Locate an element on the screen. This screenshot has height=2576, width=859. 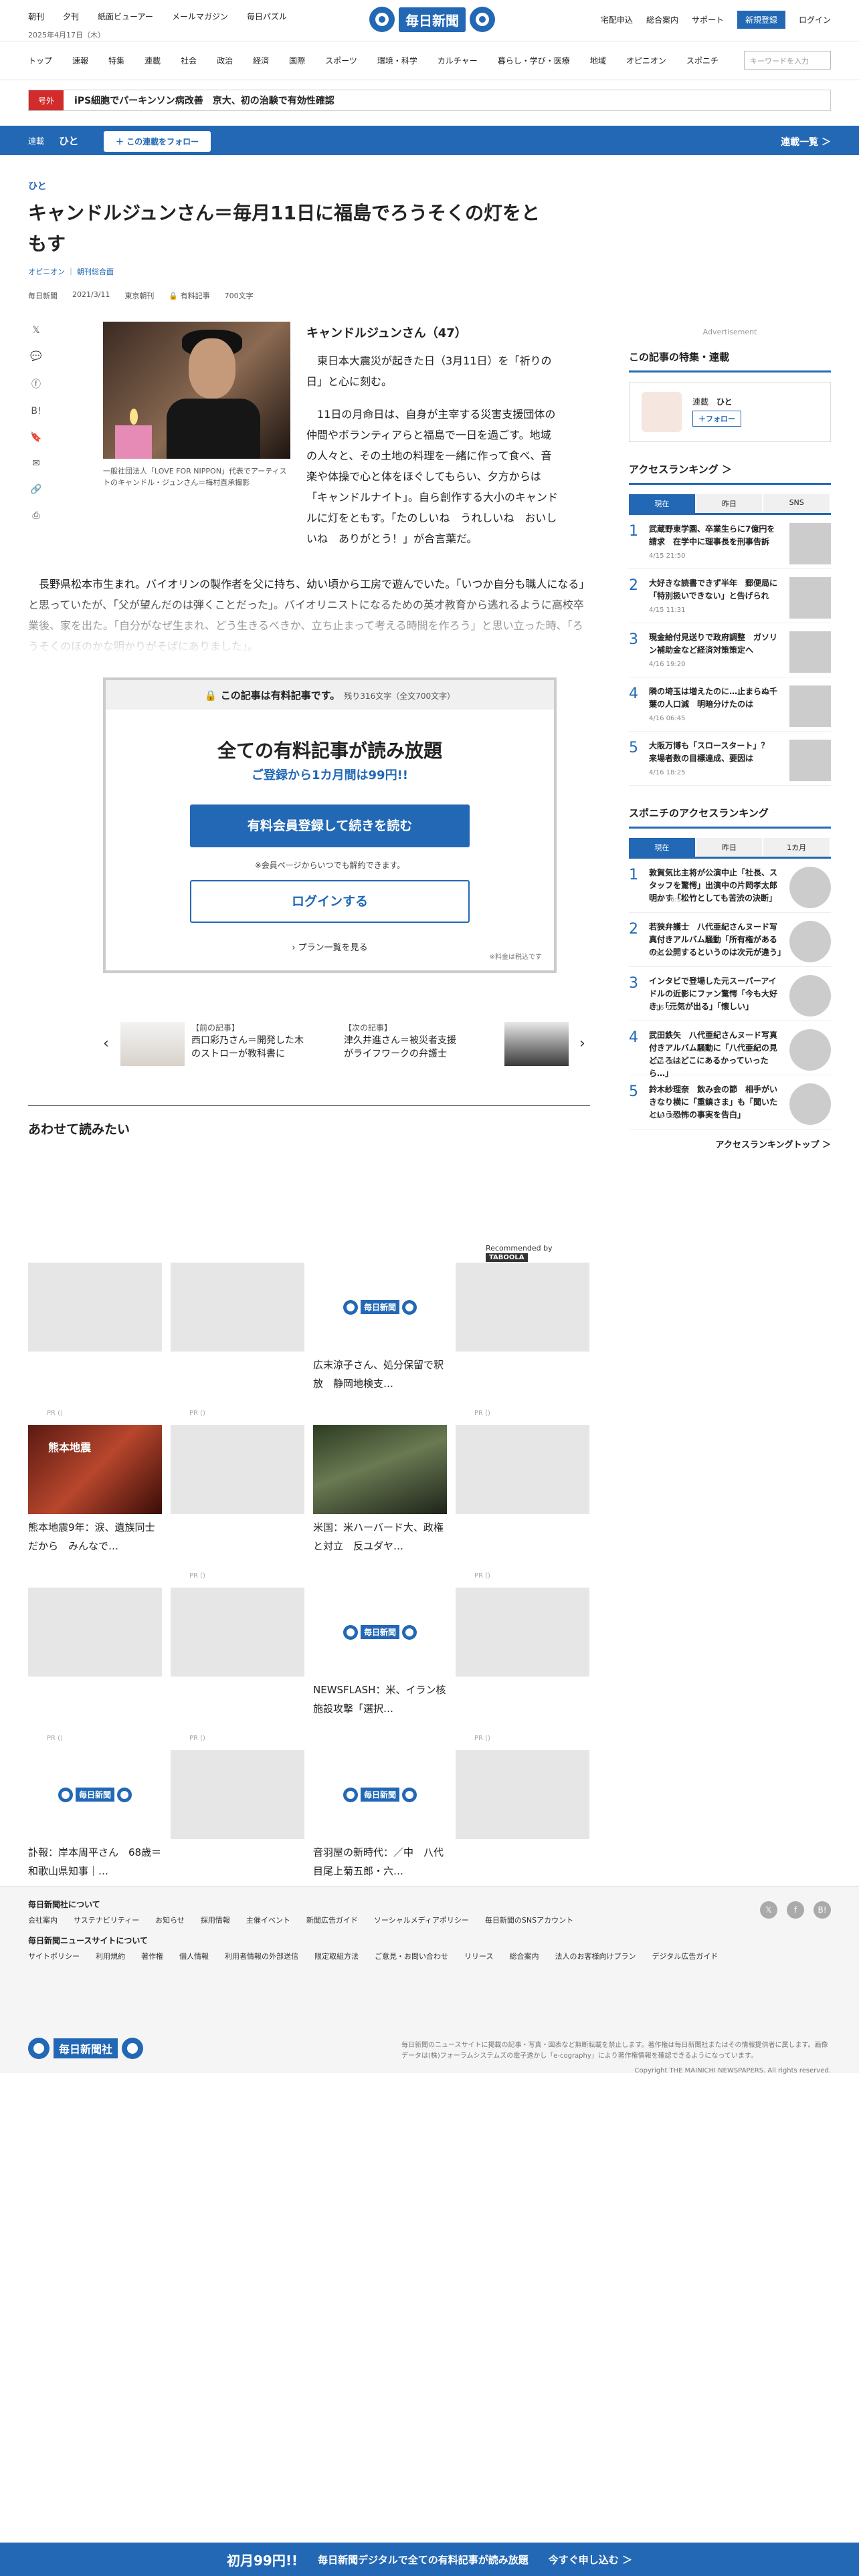
facebook-icon: ⓕ is located at coordinates (36, 384).